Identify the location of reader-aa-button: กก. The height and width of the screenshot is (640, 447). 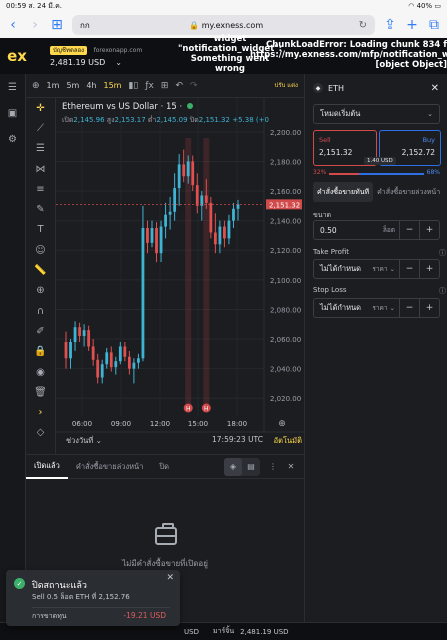
(85, 25).